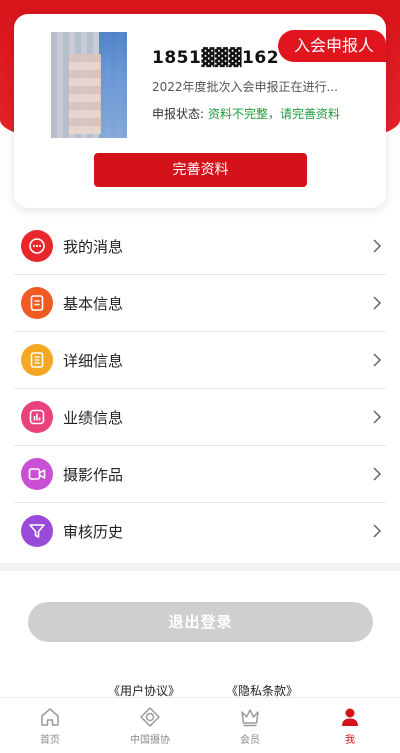 This screenshot has height=753, width=400. Describe the element at coordinates (89, 85) in the screenshot. I see `profile-photo` at that location.